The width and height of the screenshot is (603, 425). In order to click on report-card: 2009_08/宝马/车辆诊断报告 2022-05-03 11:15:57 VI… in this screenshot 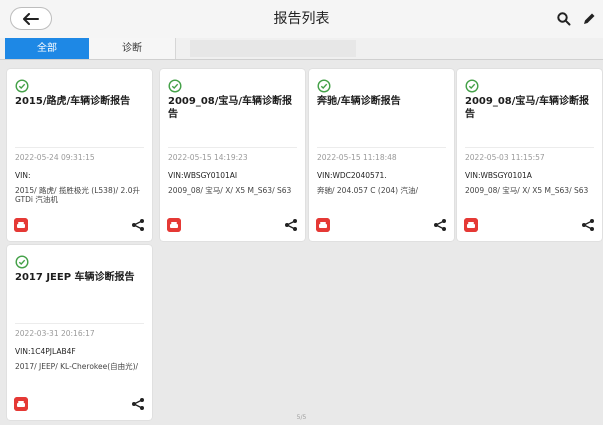, I will do `click(529, 155)`.